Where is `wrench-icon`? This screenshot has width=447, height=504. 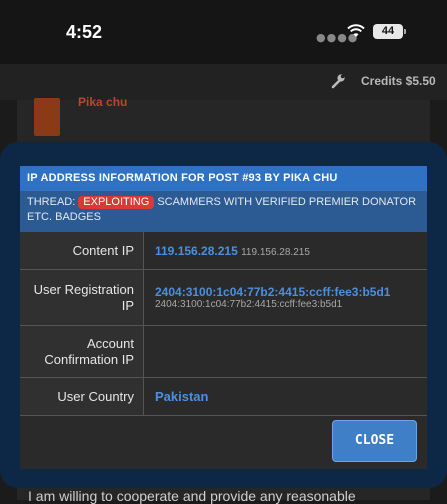
wrench-icon is located at coordinates (338, 81).